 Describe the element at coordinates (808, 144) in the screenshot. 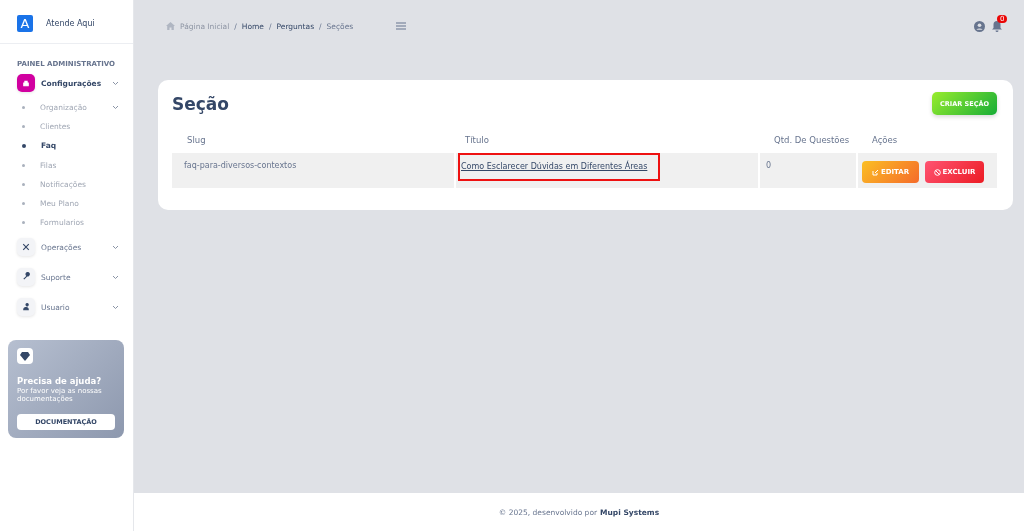

I see `column-header: Qtd. De Questões` at that location.